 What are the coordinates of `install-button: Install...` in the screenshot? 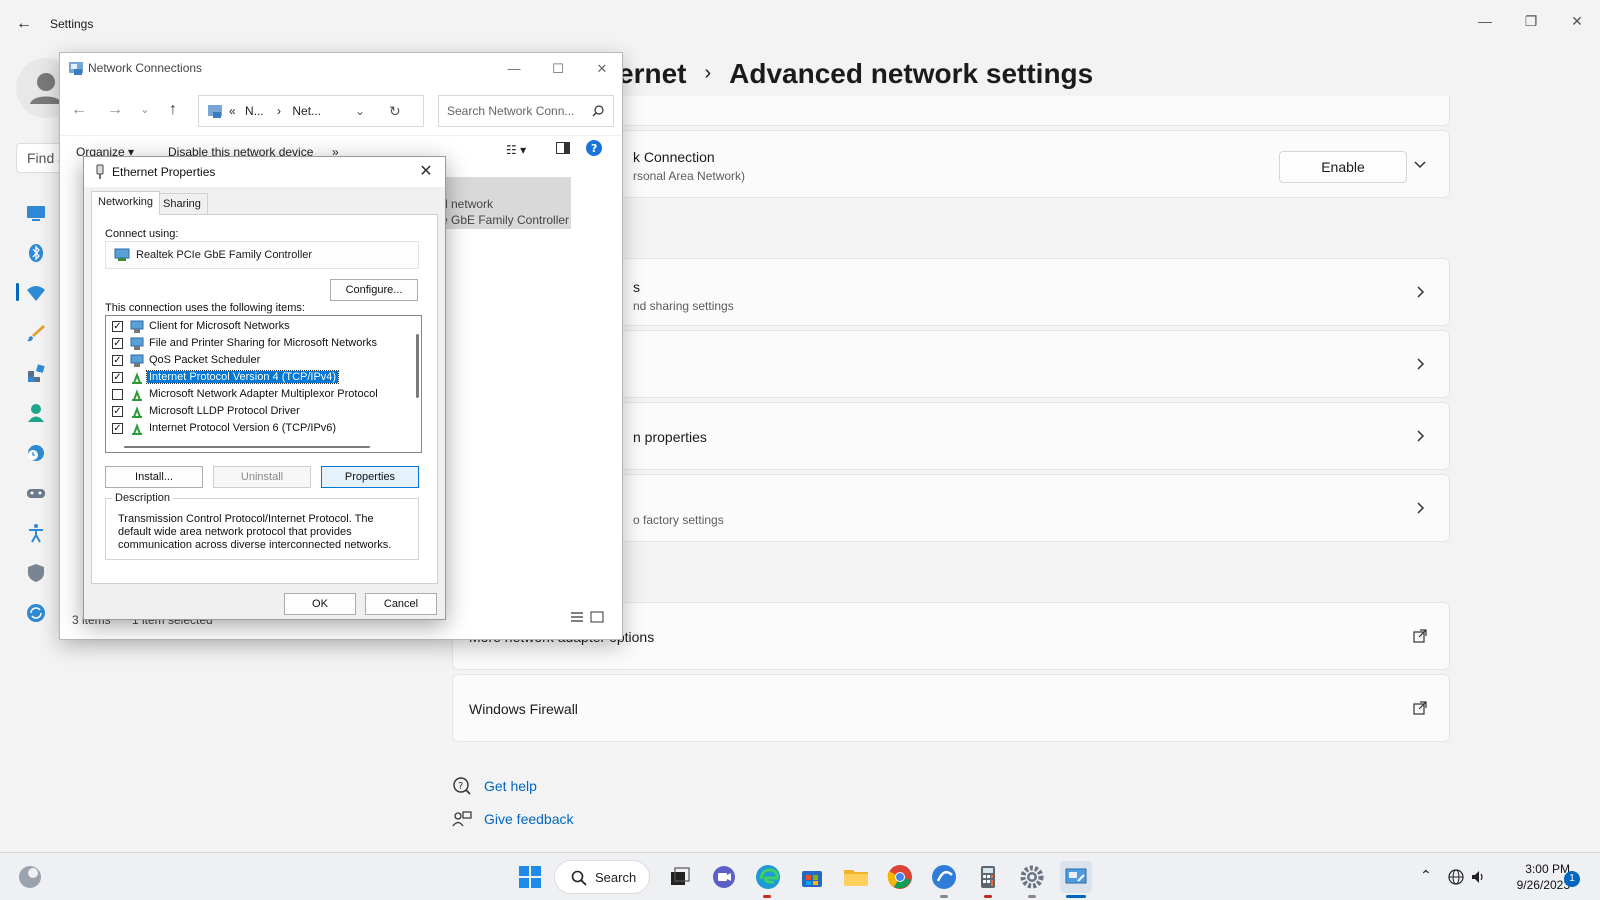 It's located at (154, 477).